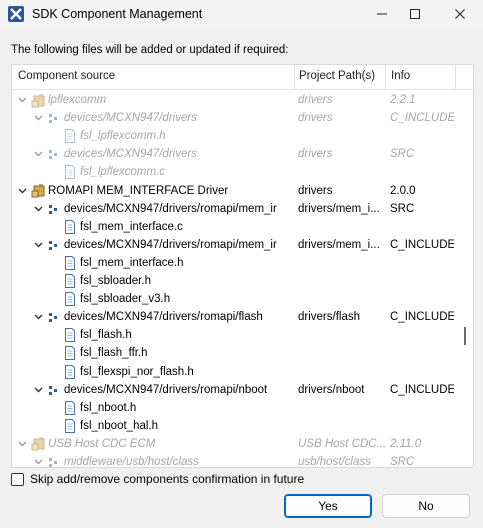 The image size is (483, 528). What do you see at coordinates (130, 154) in the screenshot?
I see `tree-row-label: devices/MCXN947/drivers` at bounding box center [130, 154].